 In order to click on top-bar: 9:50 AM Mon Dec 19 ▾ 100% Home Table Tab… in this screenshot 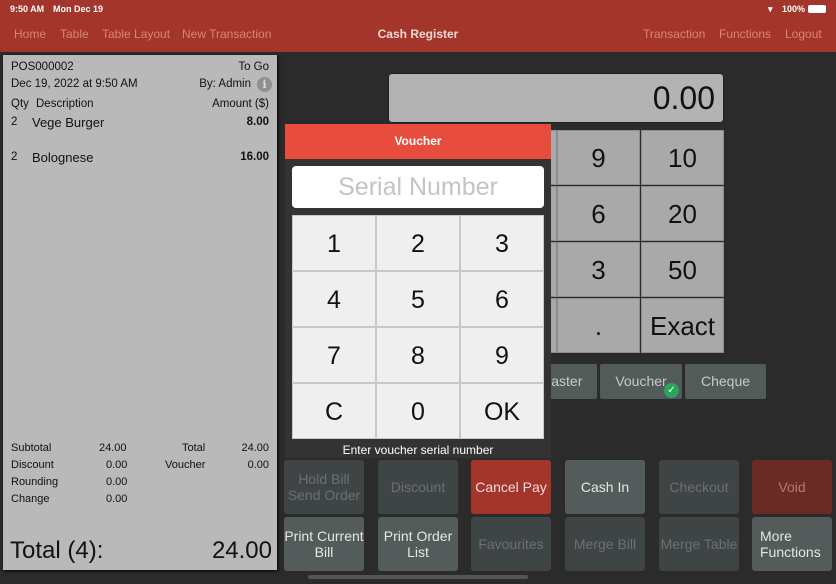, I will do `click(418, 26)`.